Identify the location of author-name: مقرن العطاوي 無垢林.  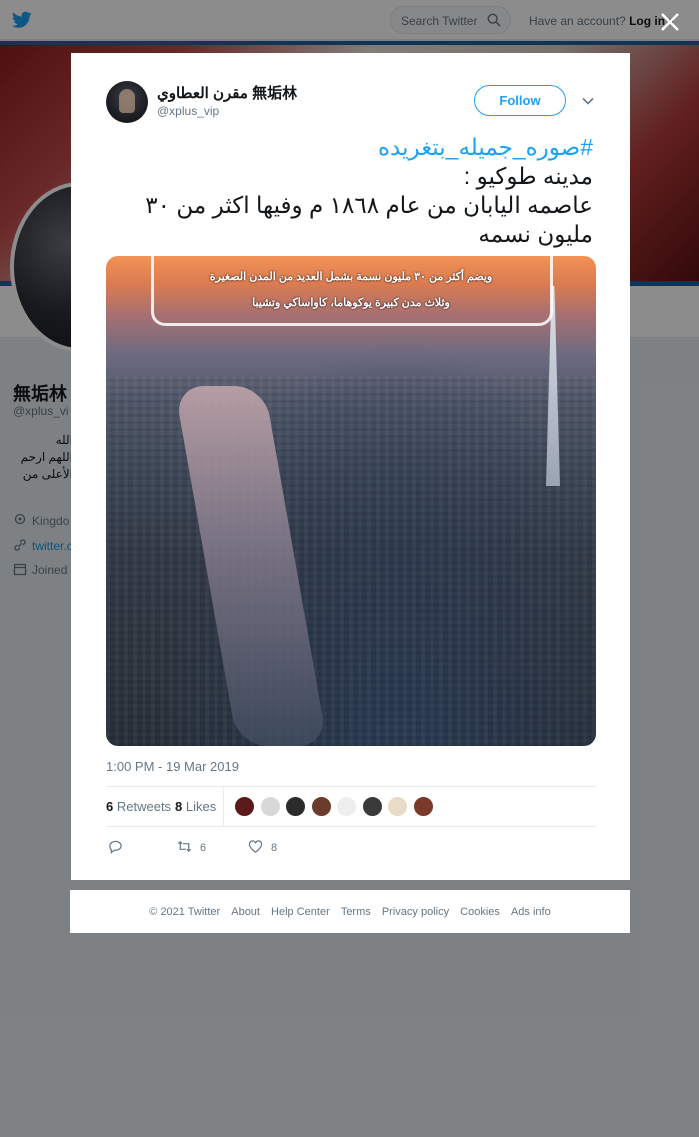
(227, 92).